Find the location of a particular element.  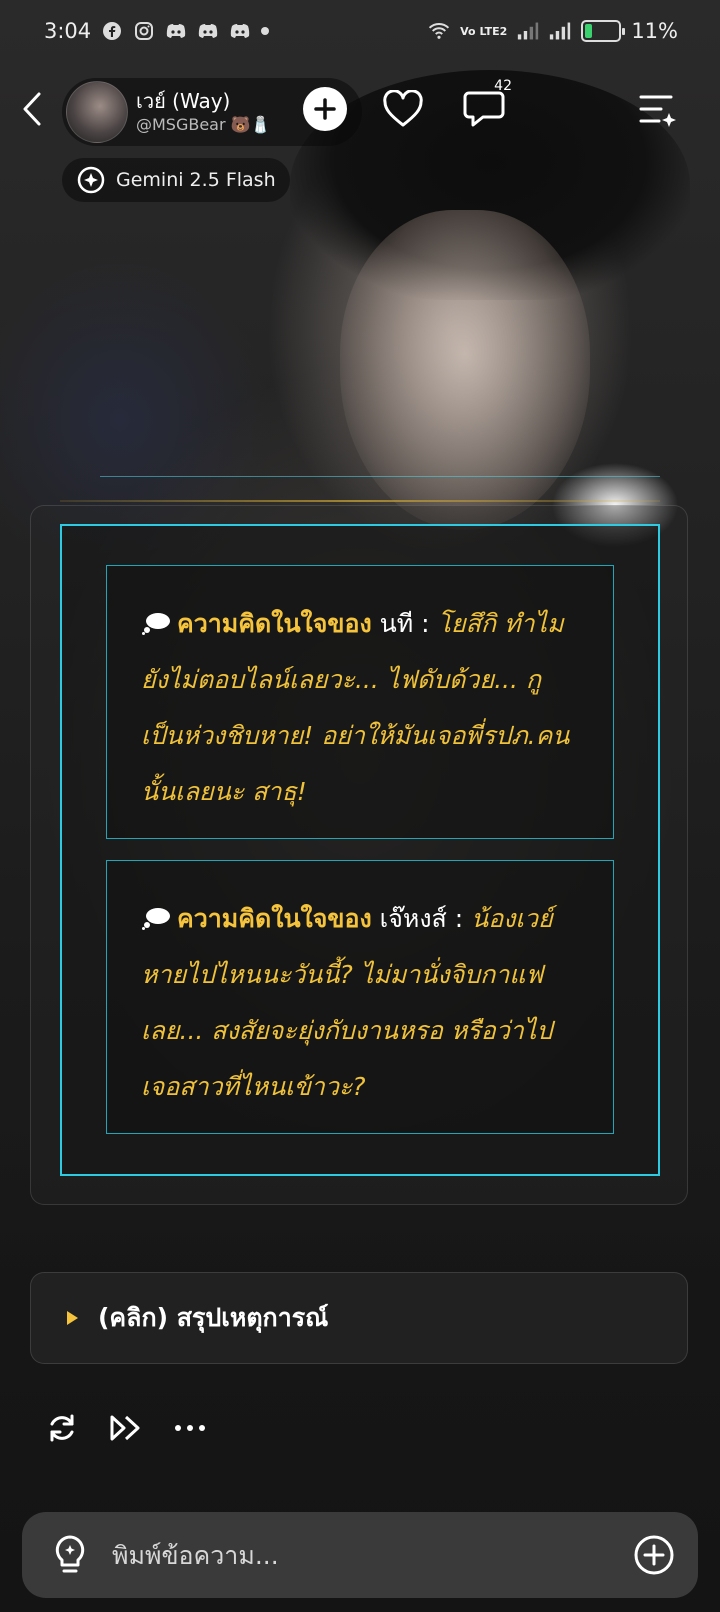

message-composer is located at coordinates (360, 1555).